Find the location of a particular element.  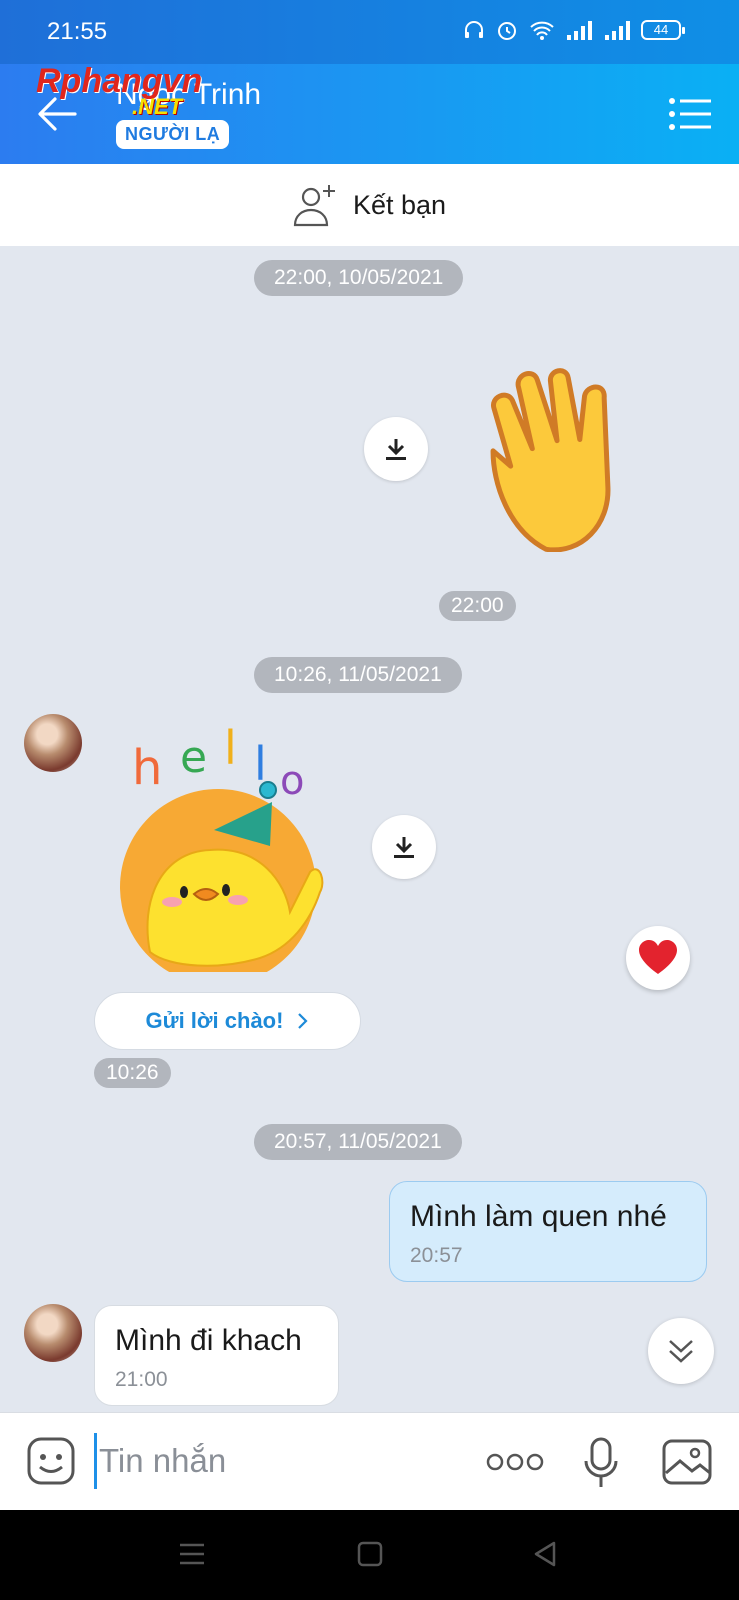

wifi-icon is located at coordinates (542, 30).